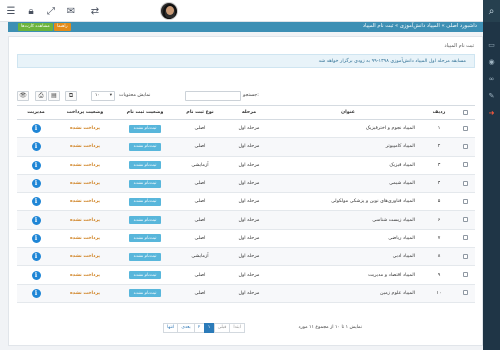  Describe the element at coordinates (31, 11) in the screenshot. I see `lock-icon: 🔒︎` at that location.